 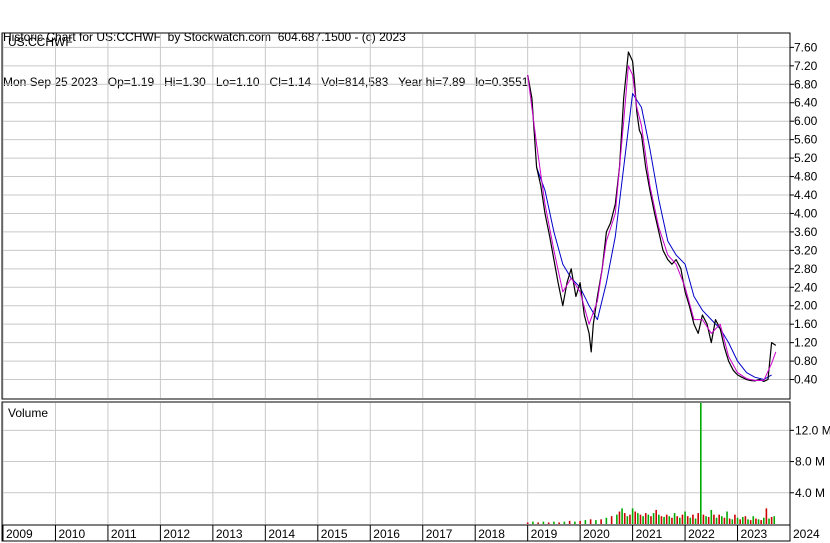 What do you see at coordinates (806, 66) in the screenshot?
I see `price-tick-label: 7.20` at bounding box center [806, 66].